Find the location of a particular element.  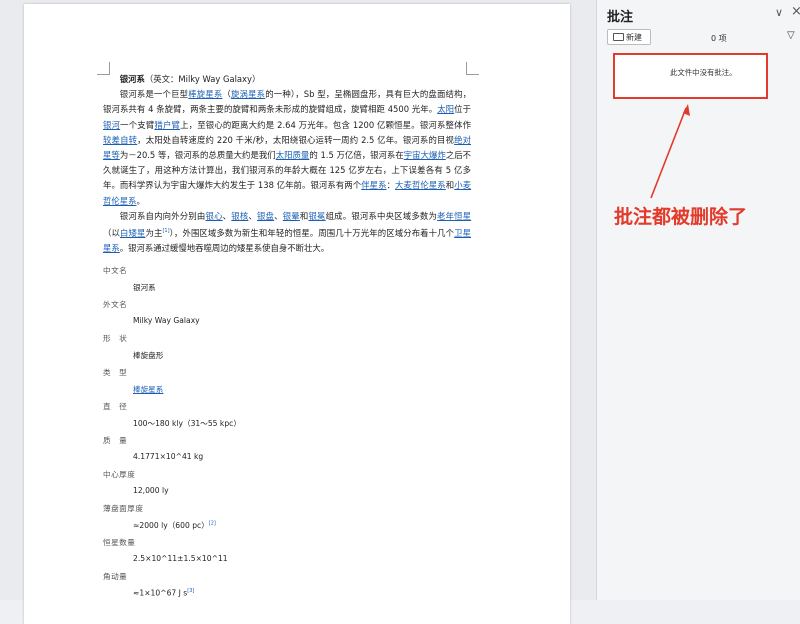

annotation-text: 批注都被删除了 is located at coordinates (681, 217).